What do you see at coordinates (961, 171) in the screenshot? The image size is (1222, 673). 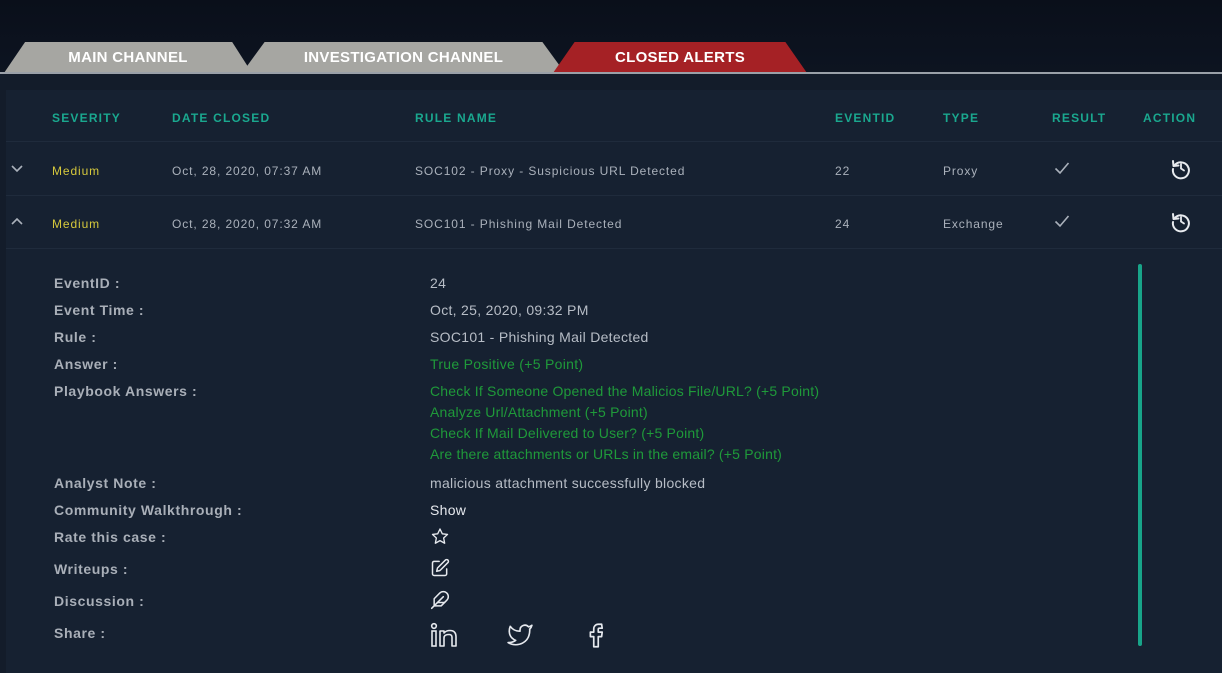 I see `alert-type: Proxy` at bounding box center [961, 171].